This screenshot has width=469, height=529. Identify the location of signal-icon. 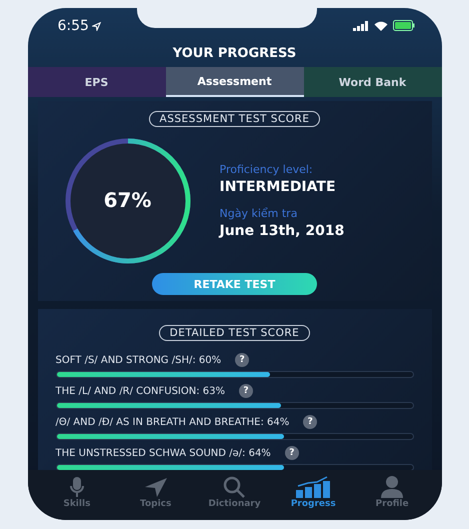
(361, 25).